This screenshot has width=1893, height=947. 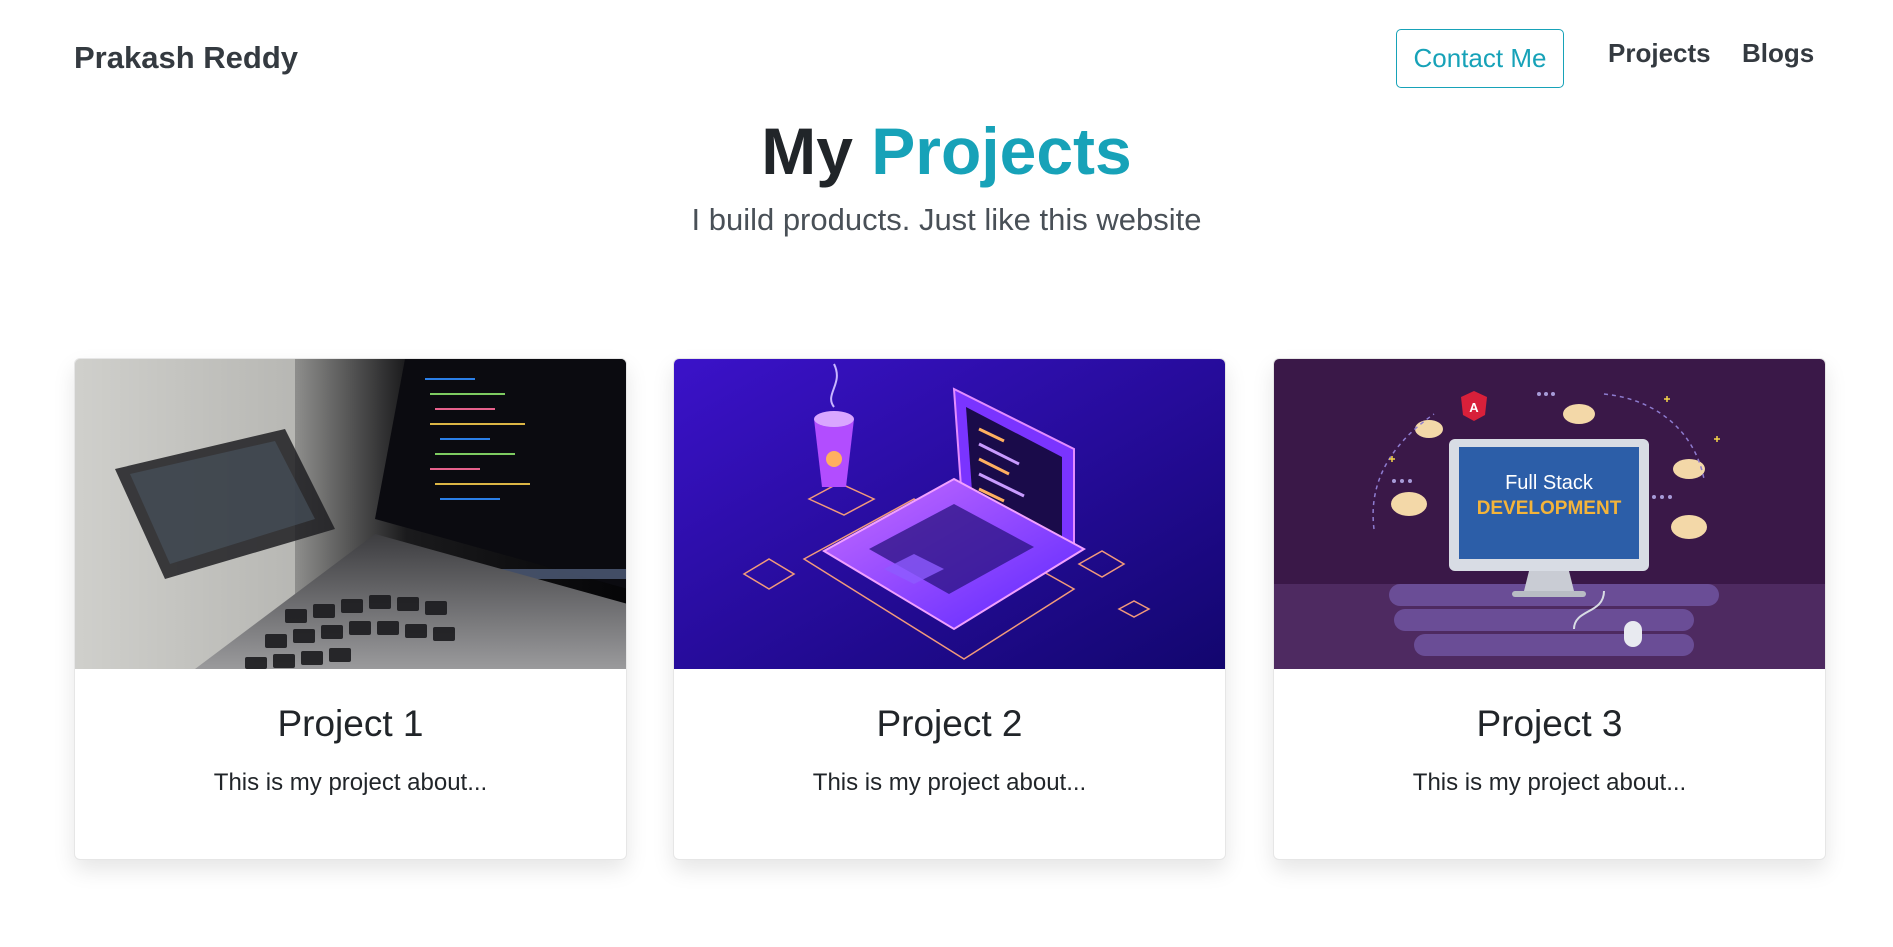 I want to click on page-subtitle: I build products. Just like this website, so click(x=946, y=219).